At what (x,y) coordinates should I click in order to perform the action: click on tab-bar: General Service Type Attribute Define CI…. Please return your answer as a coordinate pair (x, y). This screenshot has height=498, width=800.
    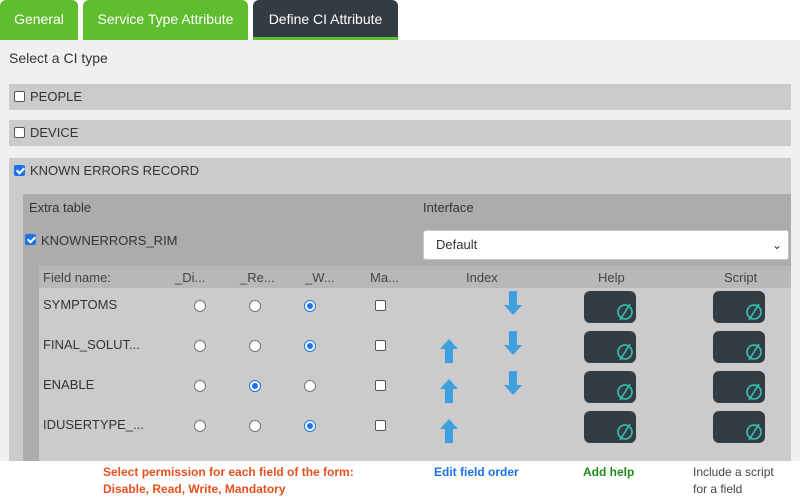
    Looking at the image, I should click on (400, 20).